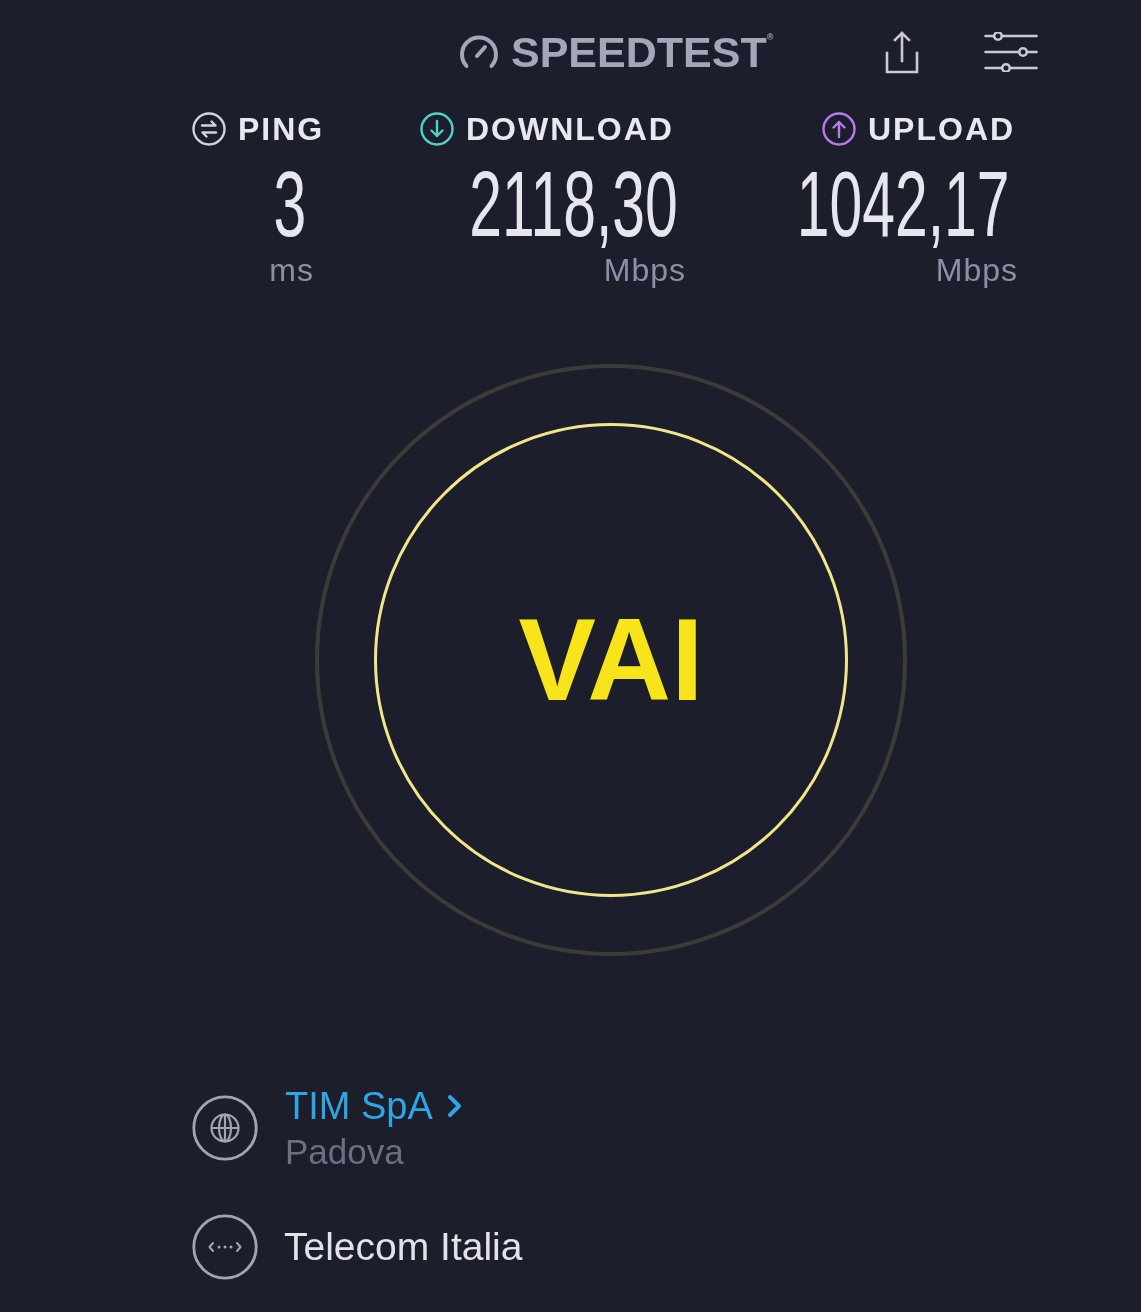  I want to click on metric-label: UPLOAD, so click(942, 129).